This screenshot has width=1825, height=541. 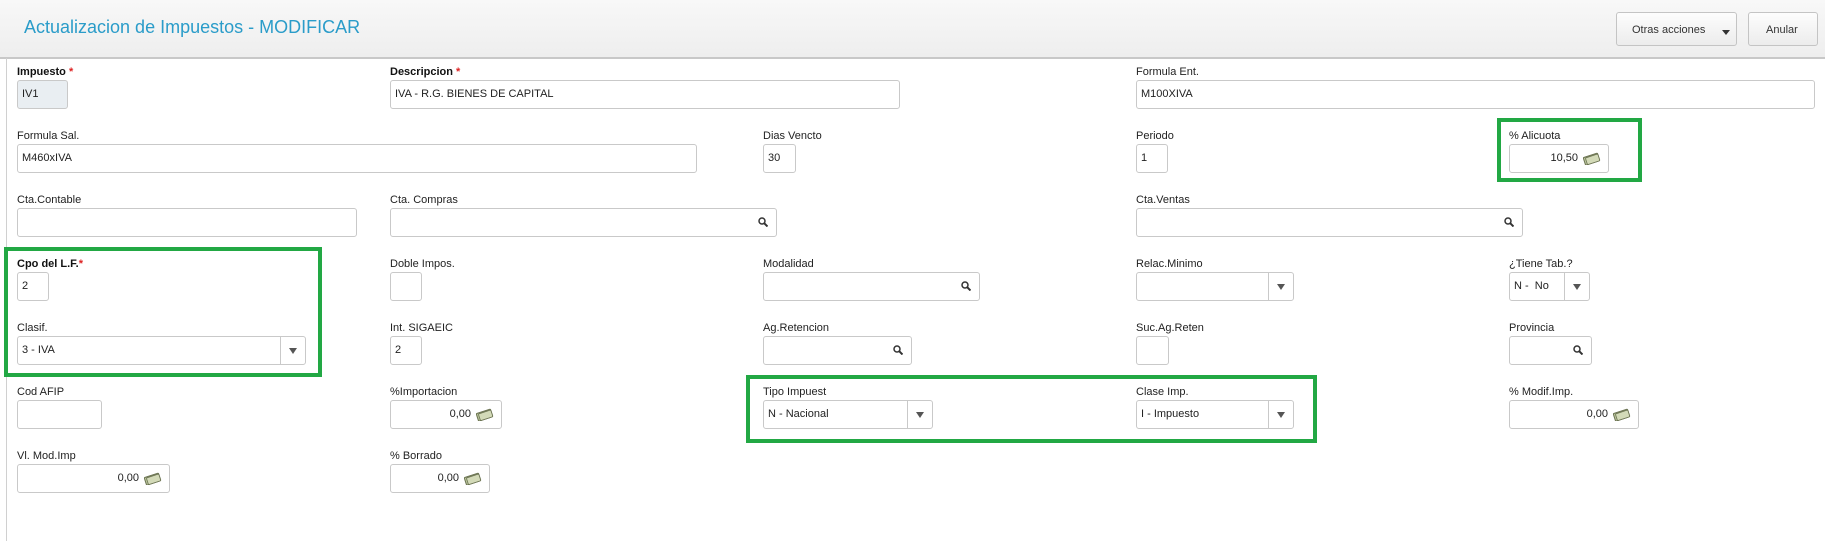 What do you see at coordinates (792, 136) in the screenshot?
I see `dias-vencto-label: Dias Vencto` at bounding box center [792, 136].